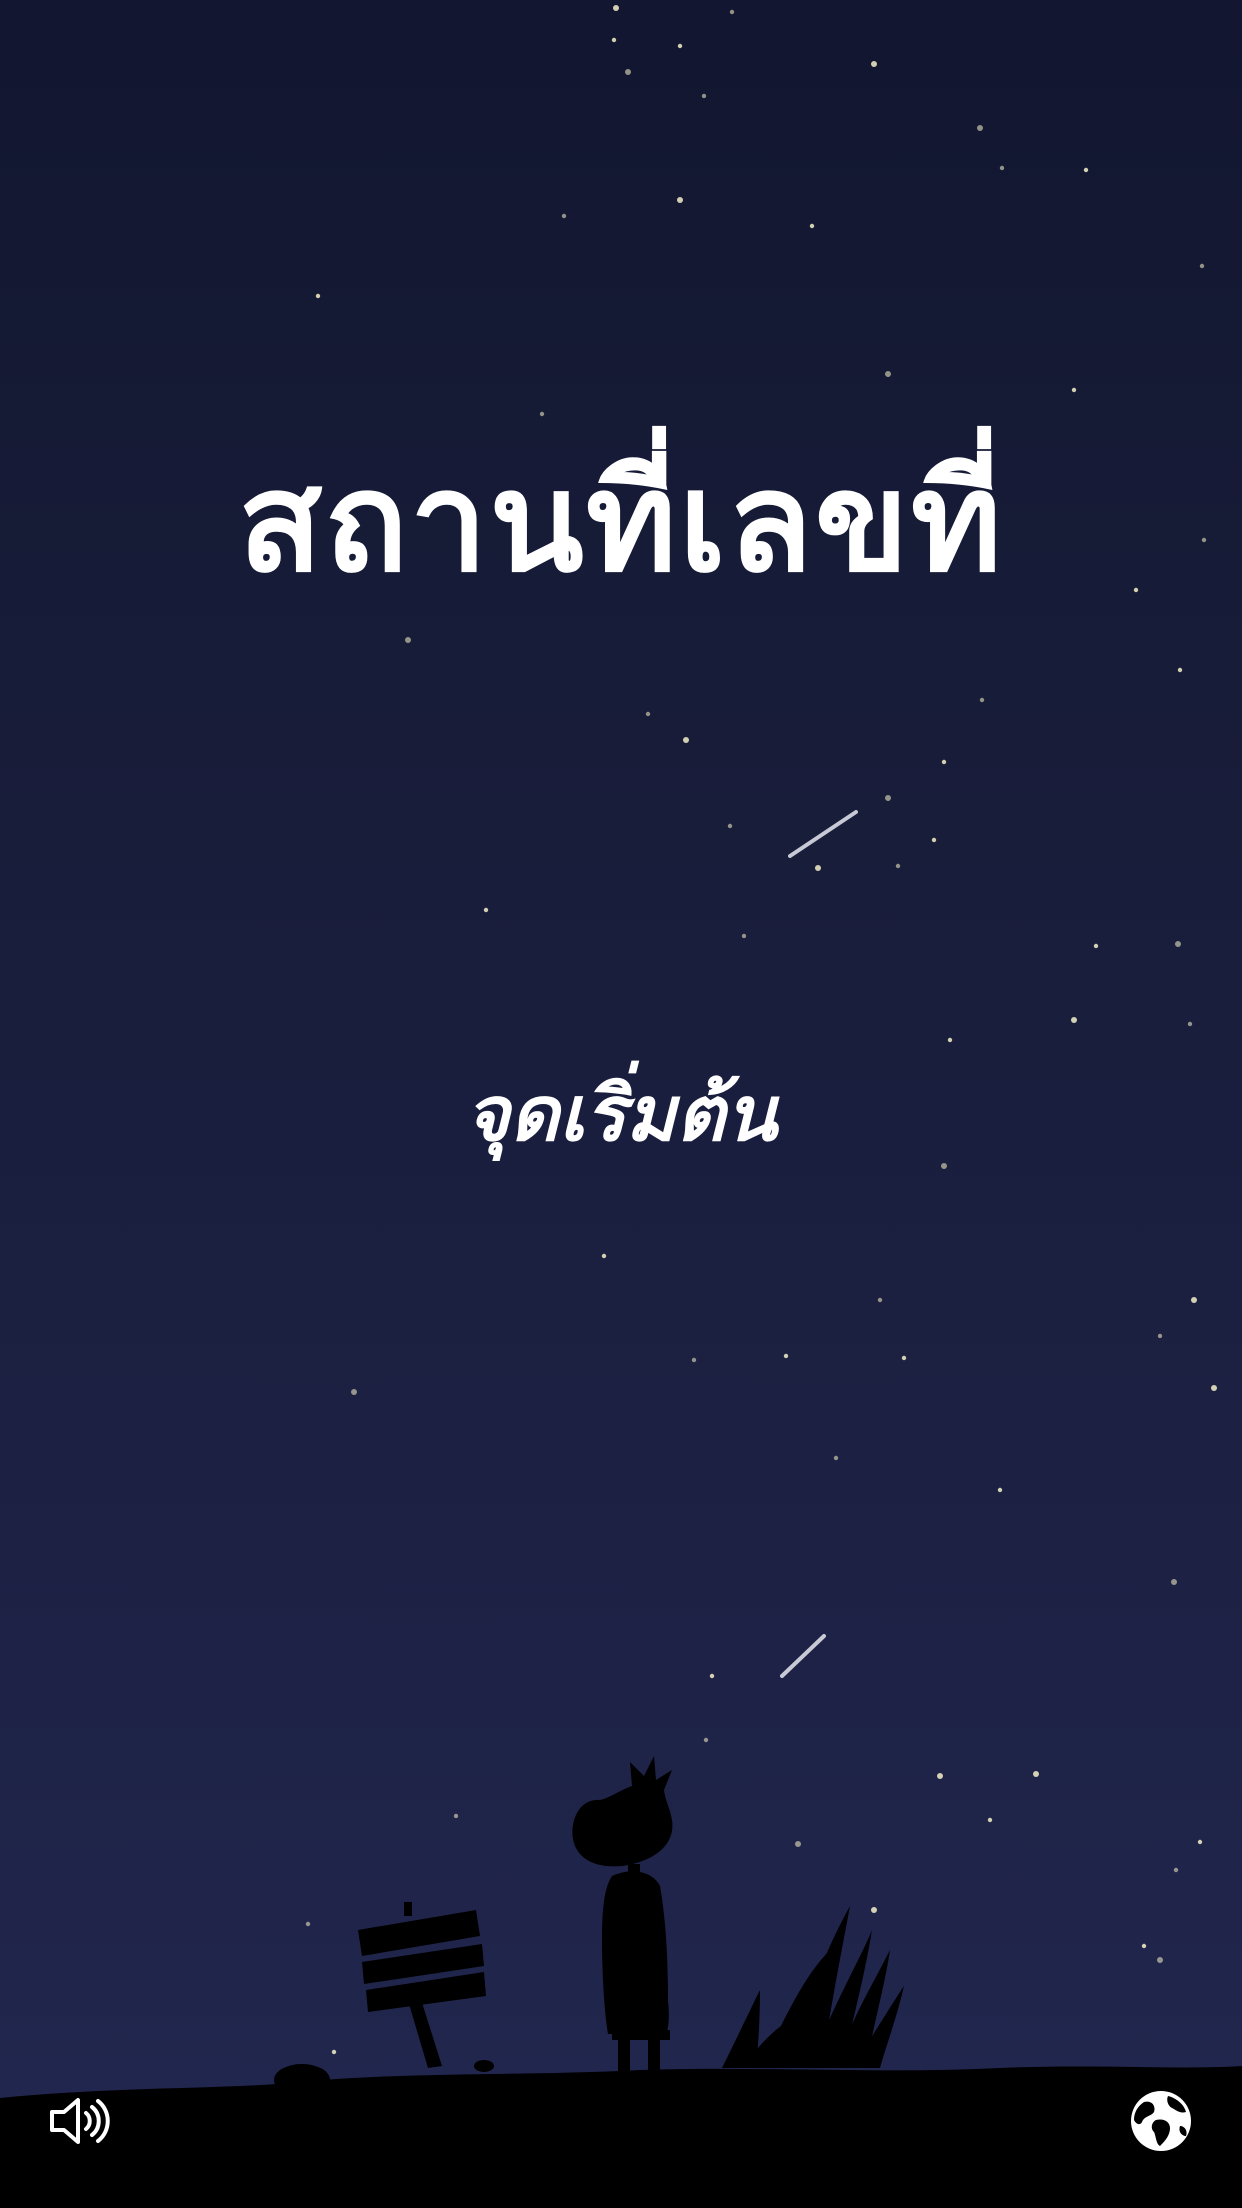 Image resolution: width=1242 pixels, height=2208 pixels. I want to click on globe-icon, so click(1161, 2121).